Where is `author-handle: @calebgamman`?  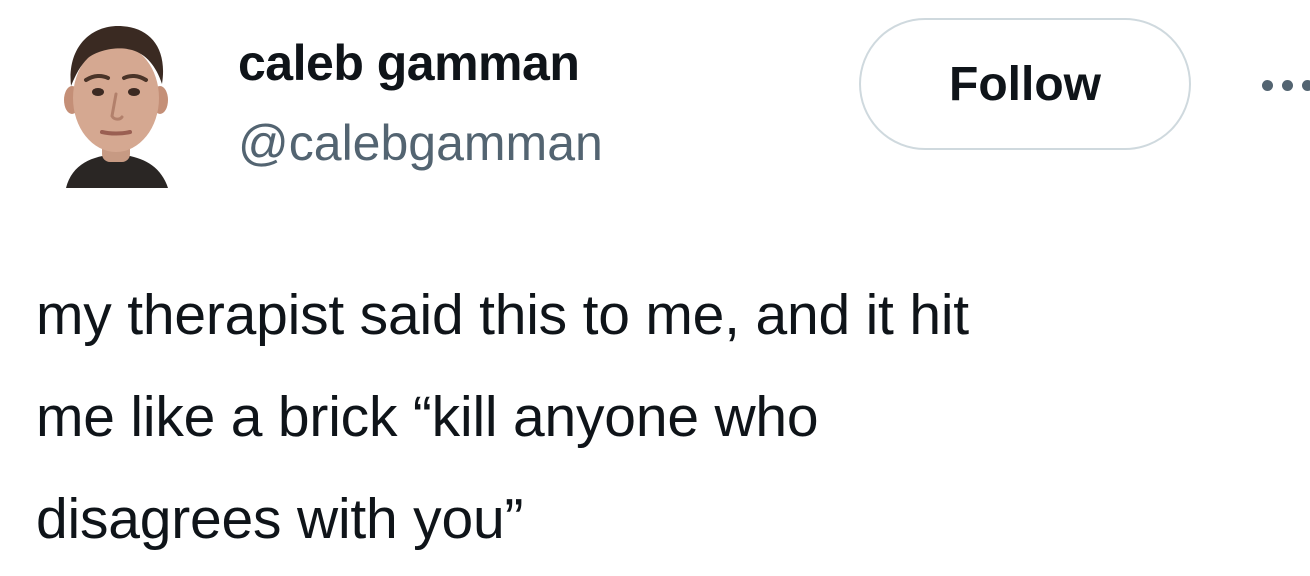 author-handle: @calebgamman is located at coordinates (420, 143).